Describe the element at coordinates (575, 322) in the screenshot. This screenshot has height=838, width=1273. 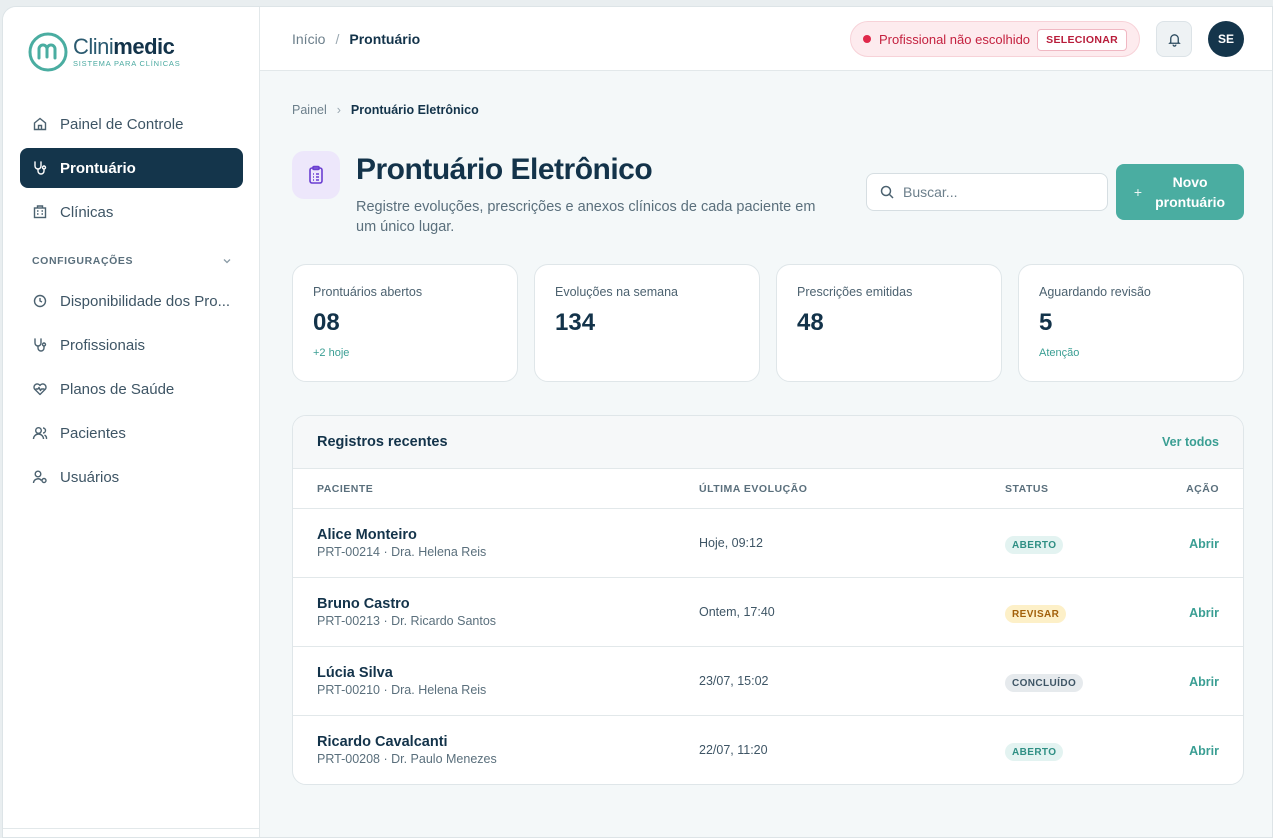
I see `stat-value: 134` at that location.